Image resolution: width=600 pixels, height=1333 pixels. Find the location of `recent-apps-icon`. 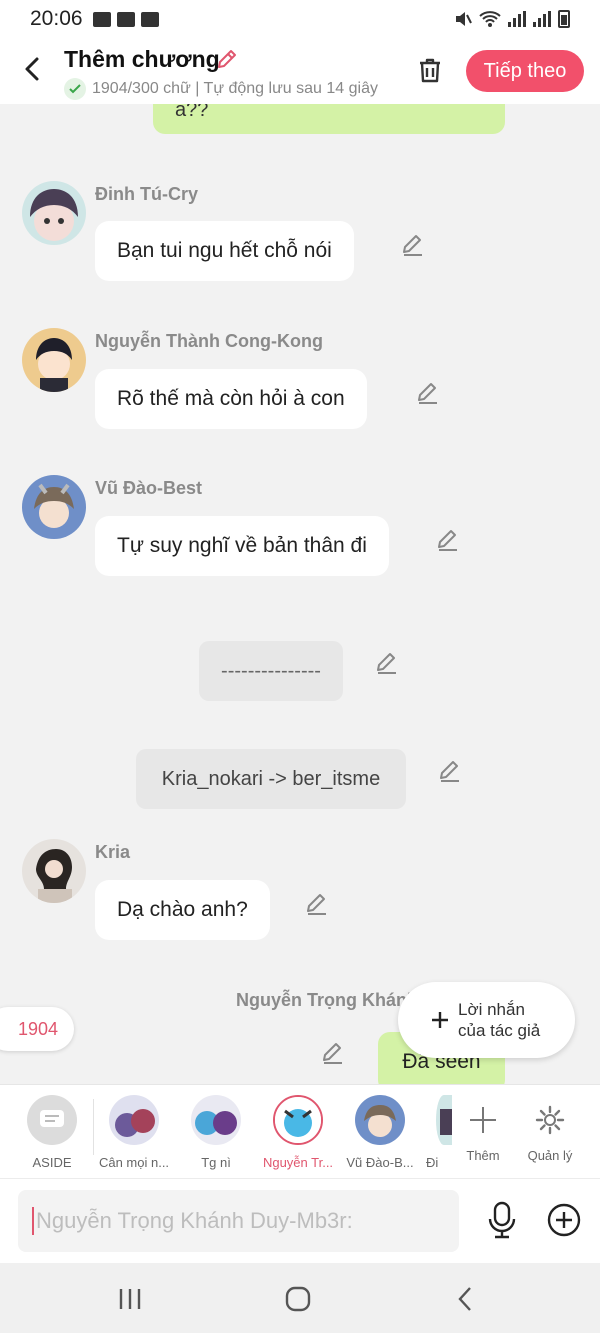

recent-apps-icon is located at coordinates (130, 1299).